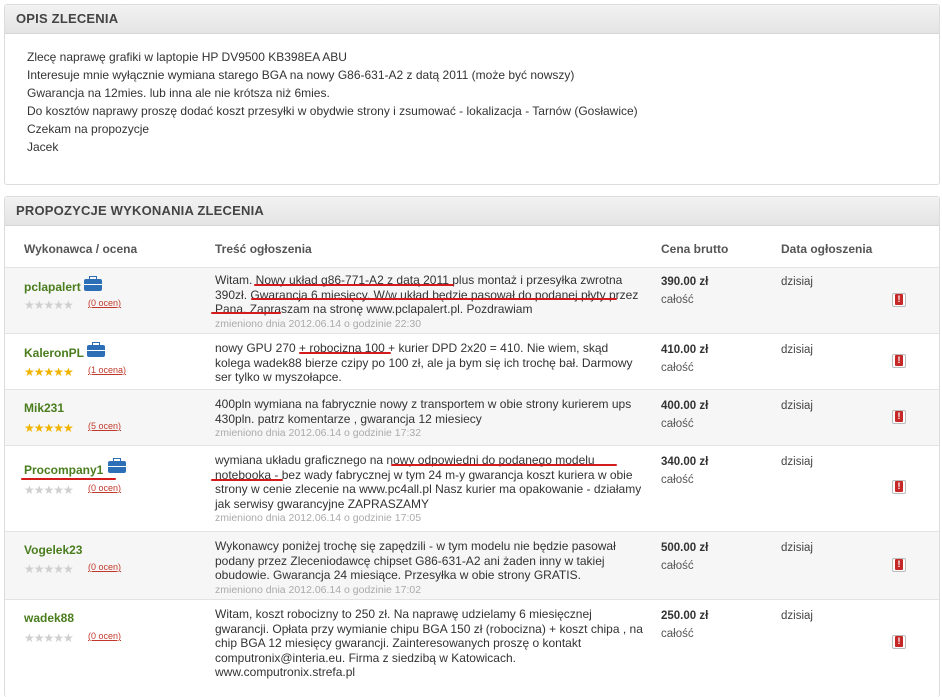 The width and height of the screenshot is (942, 697). What do you see at coordinates (53, 550) in the screenshot?
I see `contractor-link: Vogelek23` at bounding box center [53, 550].